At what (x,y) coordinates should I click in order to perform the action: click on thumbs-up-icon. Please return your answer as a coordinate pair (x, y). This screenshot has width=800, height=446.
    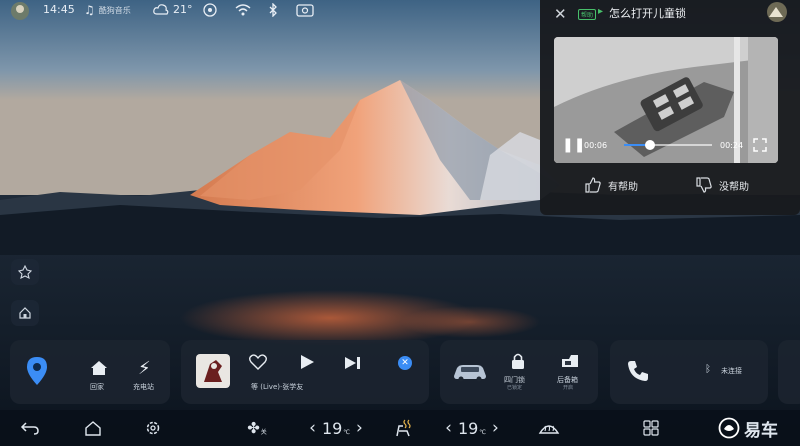
    Looking at the image, I should click on (593, 185).